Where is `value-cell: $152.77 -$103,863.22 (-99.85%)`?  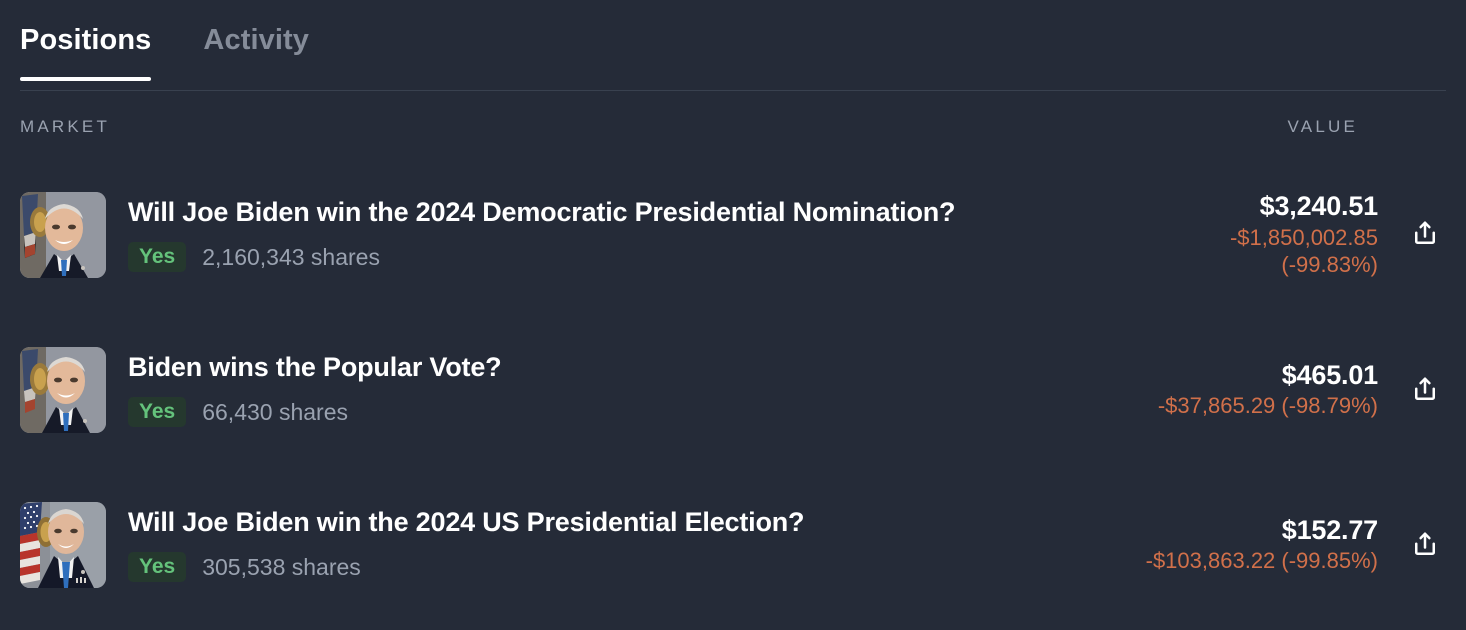
value-cell: $152.77 -$103,863.22 (-99.85%) is located at coordinates (1296, 544).